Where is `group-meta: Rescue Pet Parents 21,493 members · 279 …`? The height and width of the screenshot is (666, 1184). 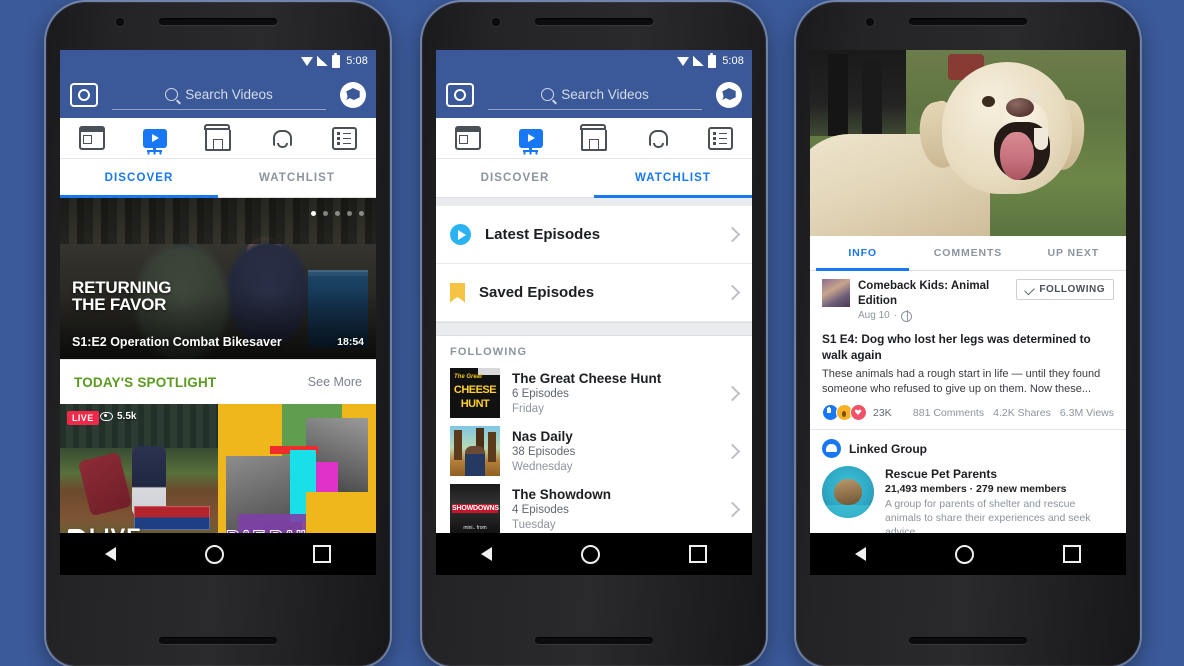 group-meta: Rescue Pet Parents 21,493 members · 279 … is located at coordinates (999, 502).